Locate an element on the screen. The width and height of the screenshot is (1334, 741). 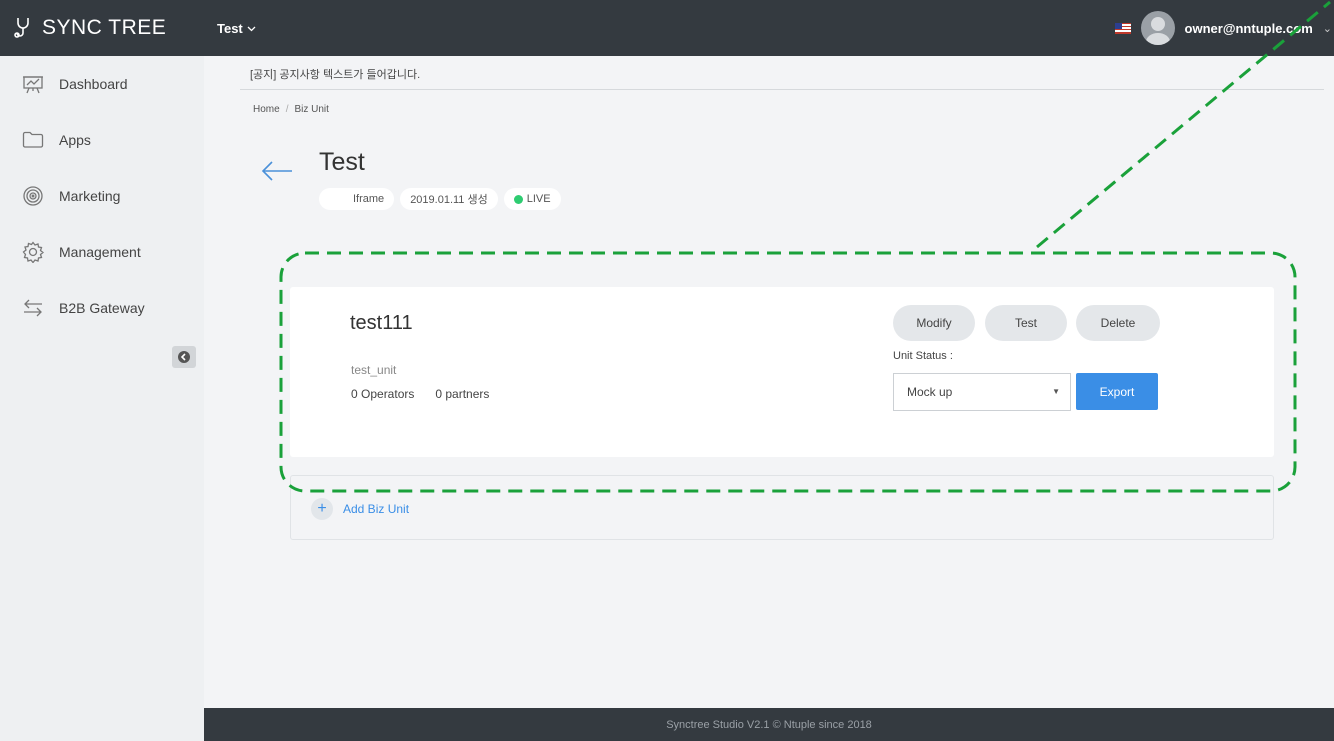
add-biz-unit-button: + Add Biz Unit is located at coordinates (360, 509).